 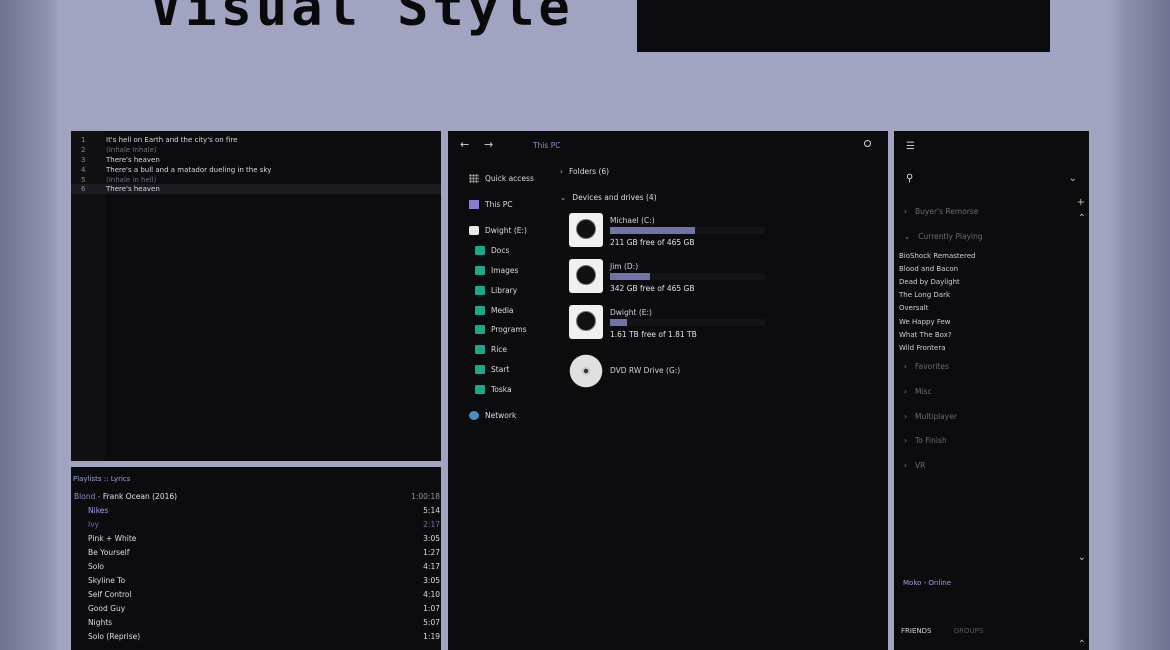 What do you see at coordinates (431, 524) in the screenshot?
I see `track-duration: 2:17` at bounding box center [431, 524].